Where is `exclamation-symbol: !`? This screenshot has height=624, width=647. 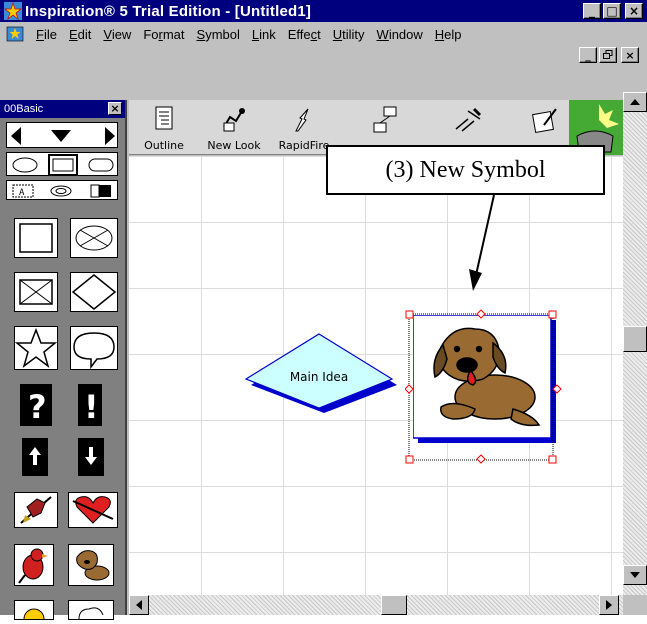
exclamation-symbol: ! is located at coordinates (90, 405).